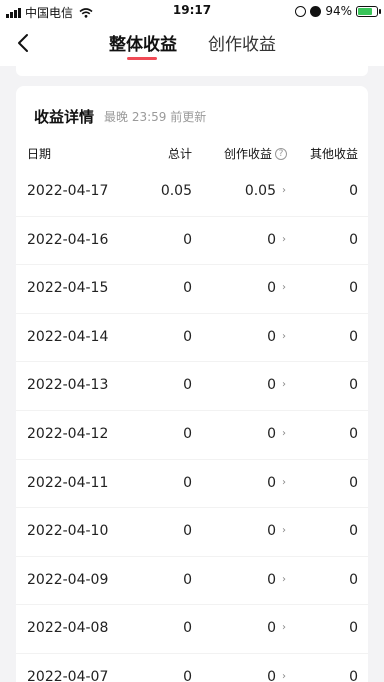  Describe the element at coordinates (68, 433) in the screenshot. I see `row-date: 2022-04-12` at that location.